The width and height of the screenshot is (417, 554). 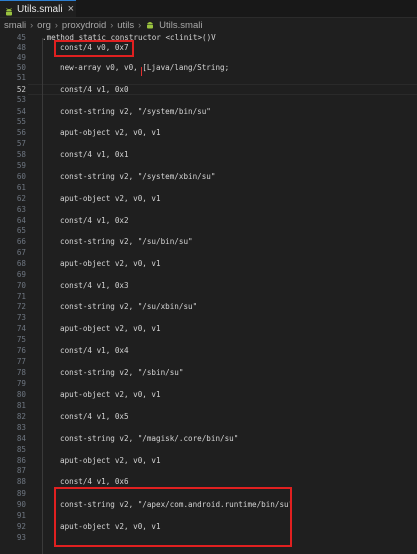 I want to click on line-number: 91, so click(x=21, y=515).